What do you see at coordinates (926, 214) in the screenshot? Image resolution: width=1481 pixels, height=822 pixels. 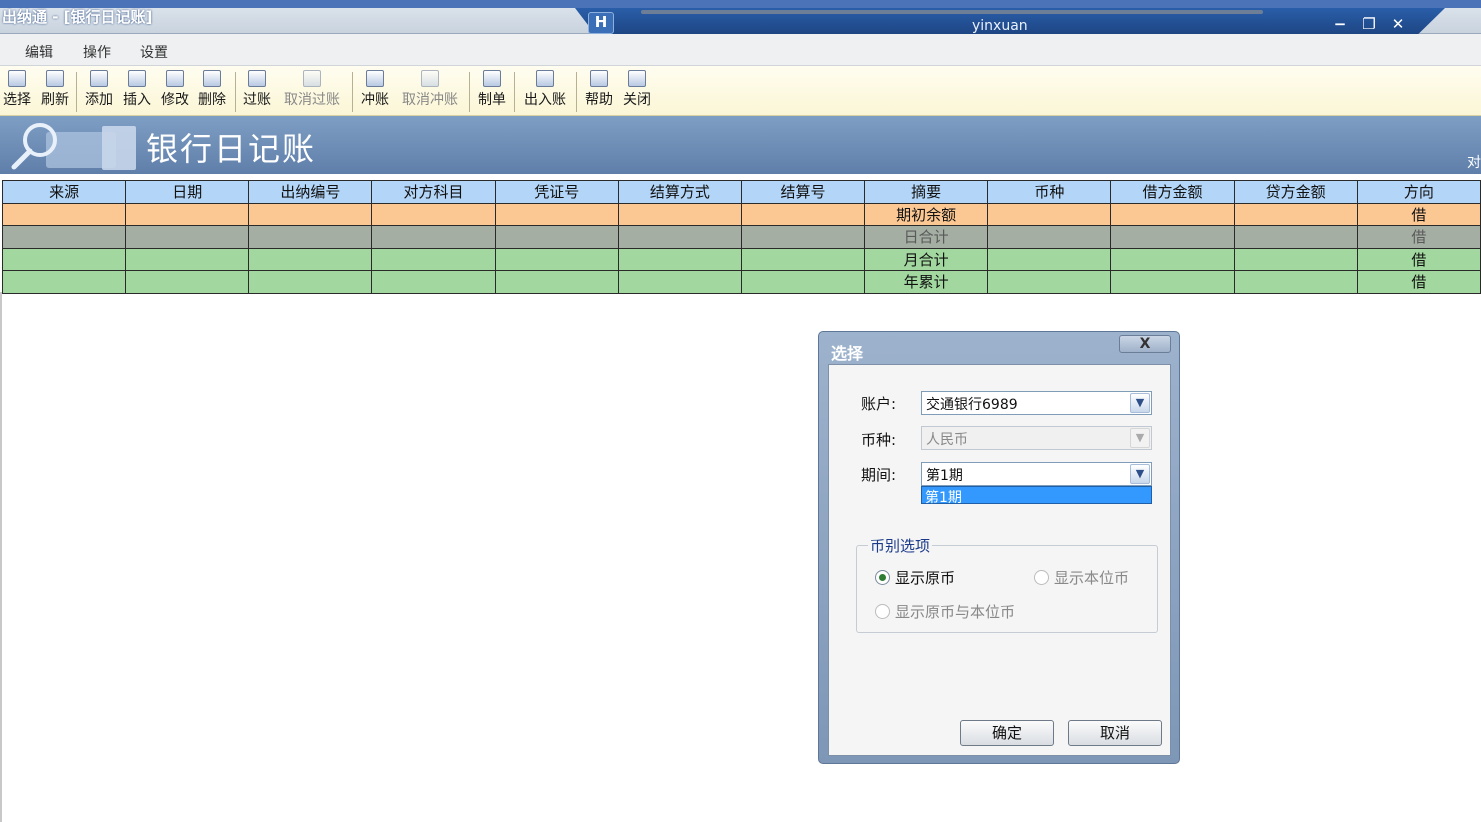 I see `row-summary: 期初余额` at bounding box center [926, 214].